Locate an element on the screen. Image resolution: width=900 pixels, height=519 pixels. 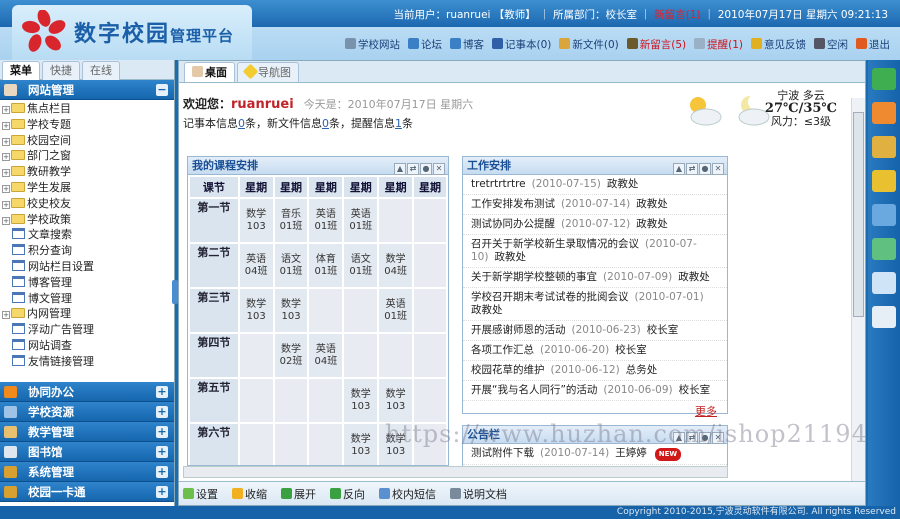
course-cell: 数学 02班 is located at coordinates (291, 355).